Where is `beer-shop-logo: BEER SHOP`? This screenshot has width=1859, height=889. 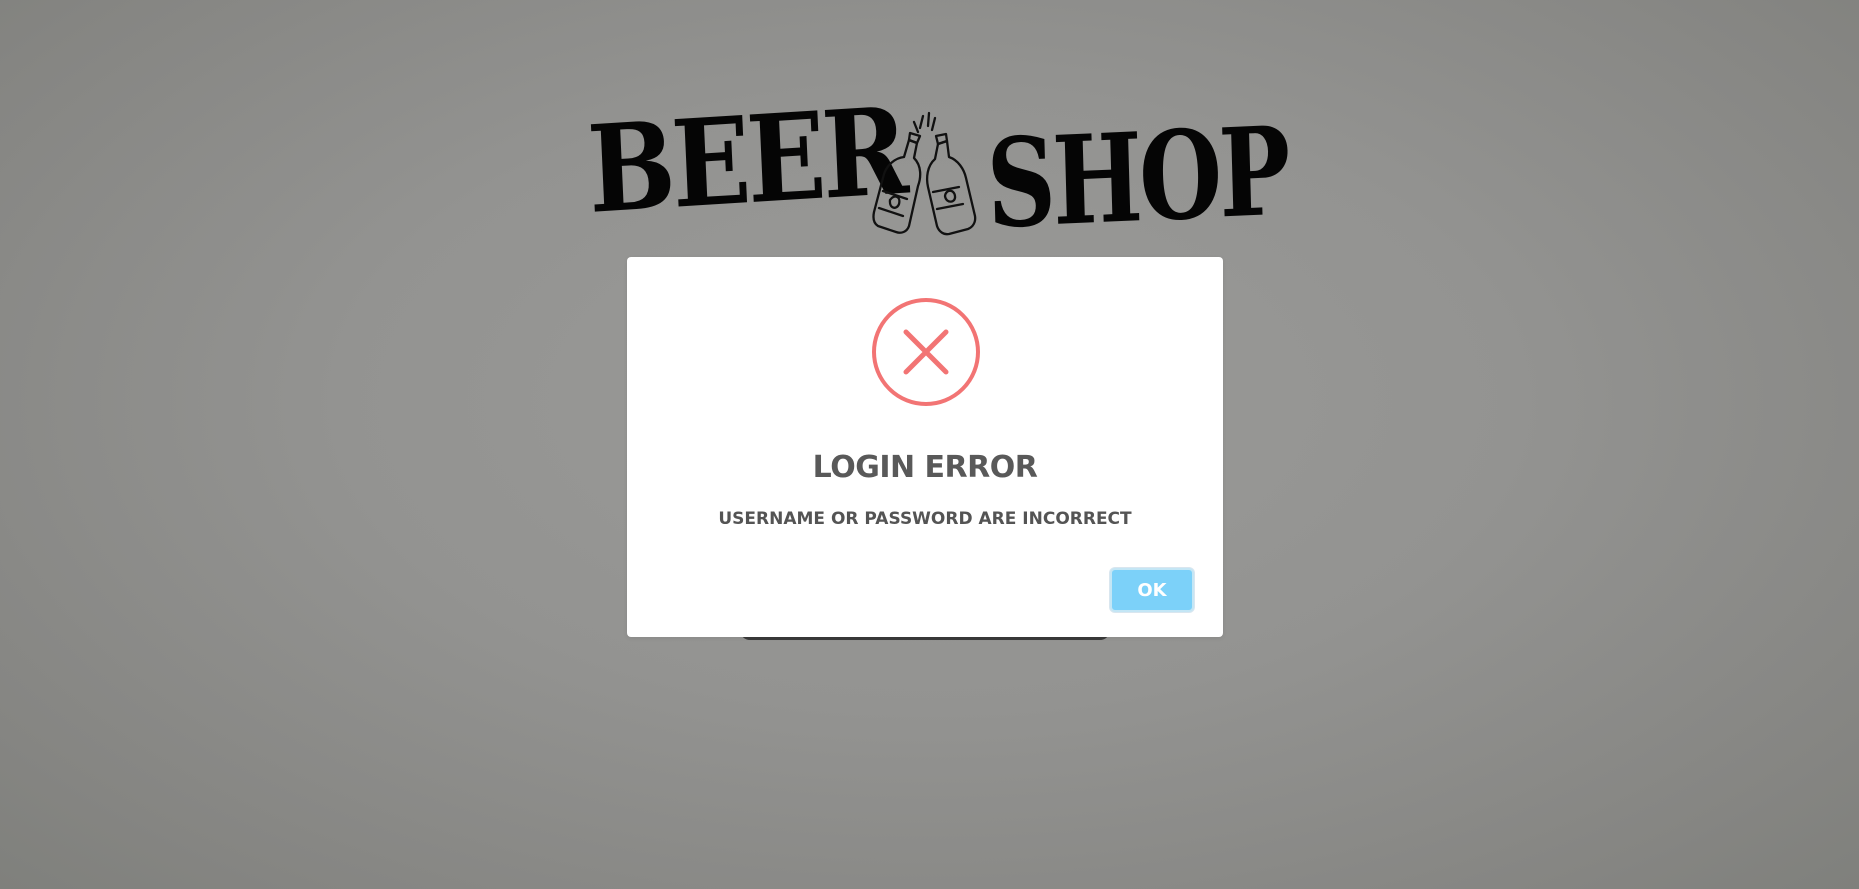
beer-shop-logo: BEER SHOP is located at coordinates (937, 175).